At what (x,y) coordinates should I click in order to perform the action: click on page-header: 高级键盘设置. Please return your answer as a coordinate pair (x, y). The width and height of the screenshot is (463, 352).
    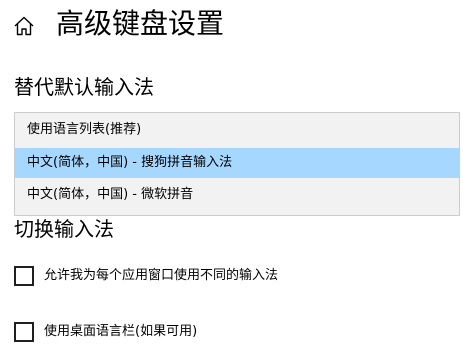
    Looking at the image, I should click on (231, 24).